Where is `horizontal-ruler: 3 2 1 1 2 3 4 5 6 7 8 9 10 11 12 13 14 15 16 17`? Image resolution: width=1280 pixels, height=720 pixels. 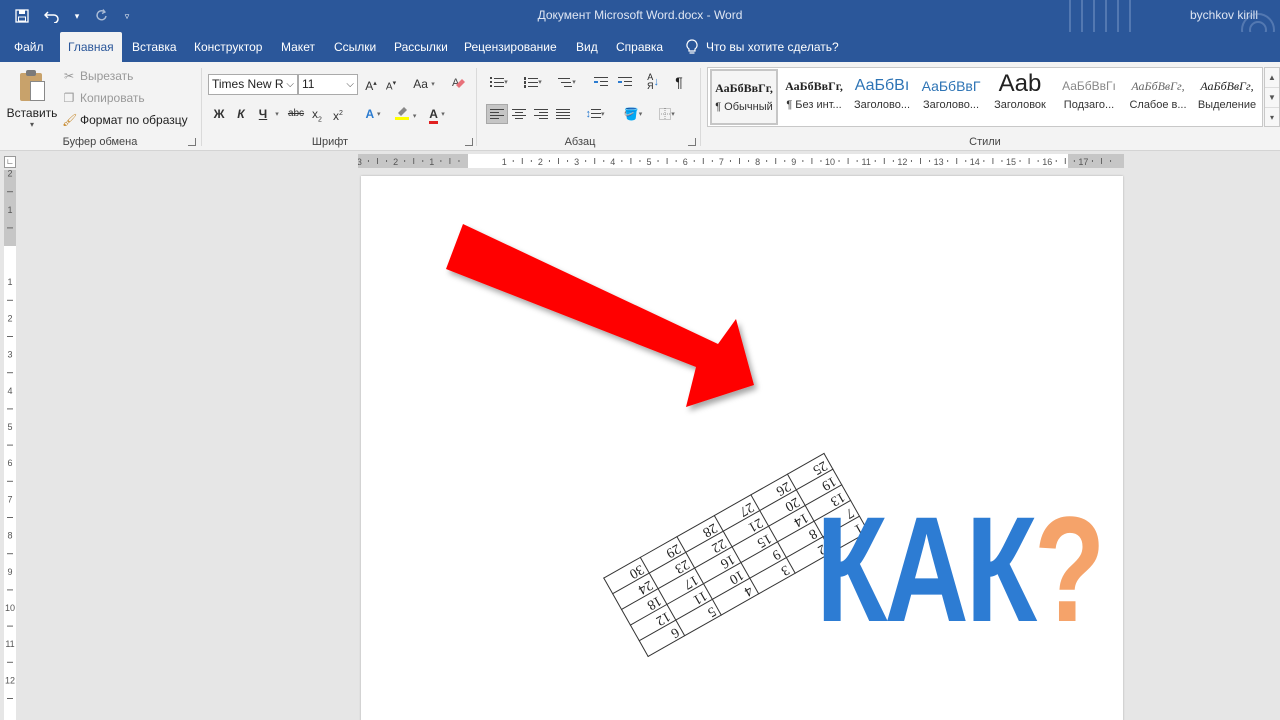 horizontal-ruler: 3 2 1 1 2 3 4 5 6 7 8 9 10 11 12 13 14 15 16 17 is located at coordinates (741, 161).